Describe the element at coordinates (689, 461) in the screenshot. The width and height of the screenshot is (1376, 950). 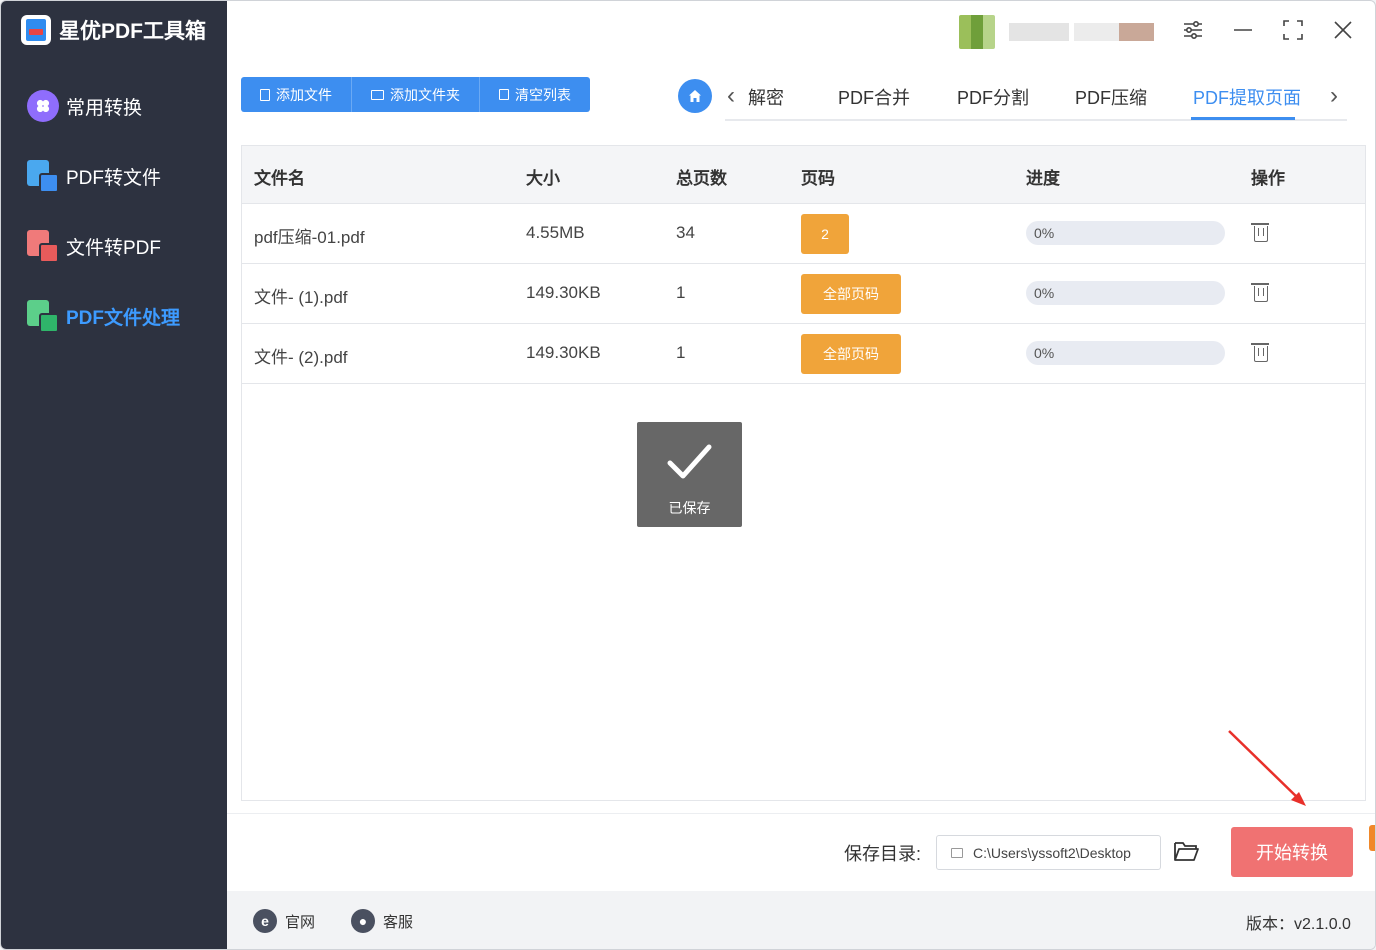
I see `checkmark-icon` at that location.